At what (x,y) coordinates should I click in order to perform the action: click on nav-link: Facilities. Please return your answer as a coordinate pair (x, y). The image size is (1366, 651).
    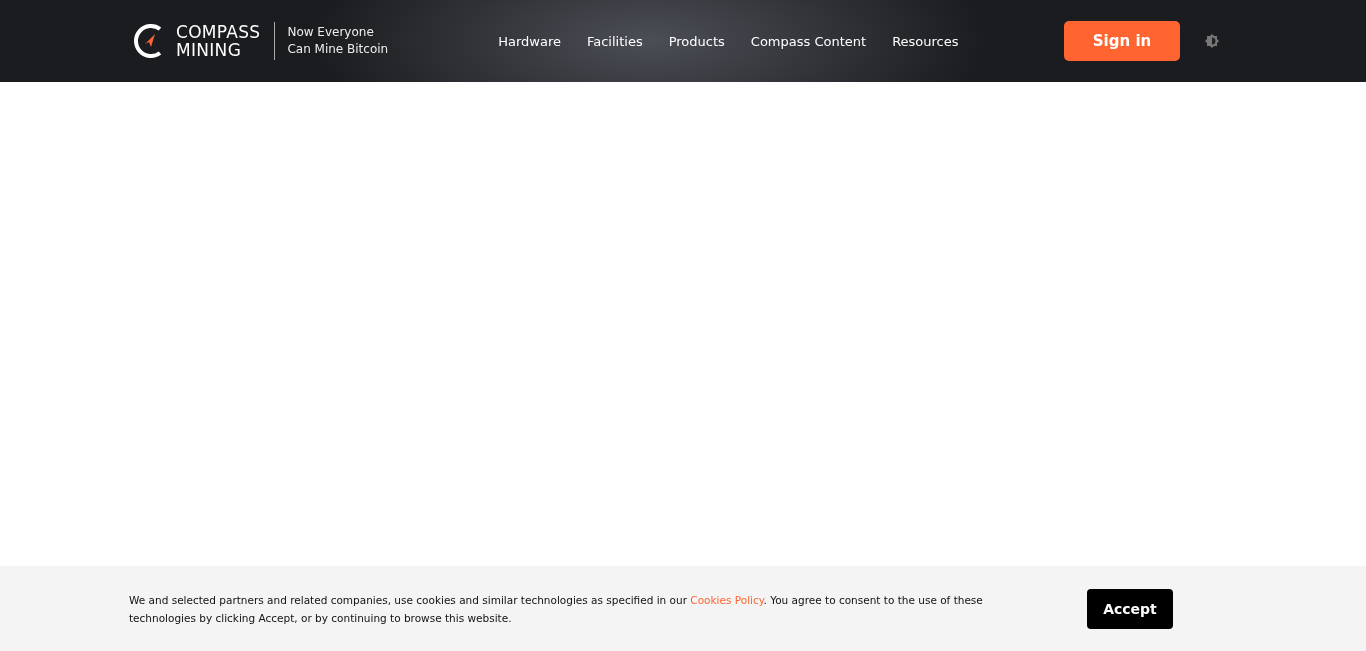
    Looking at the image, I should click on (614, 41).